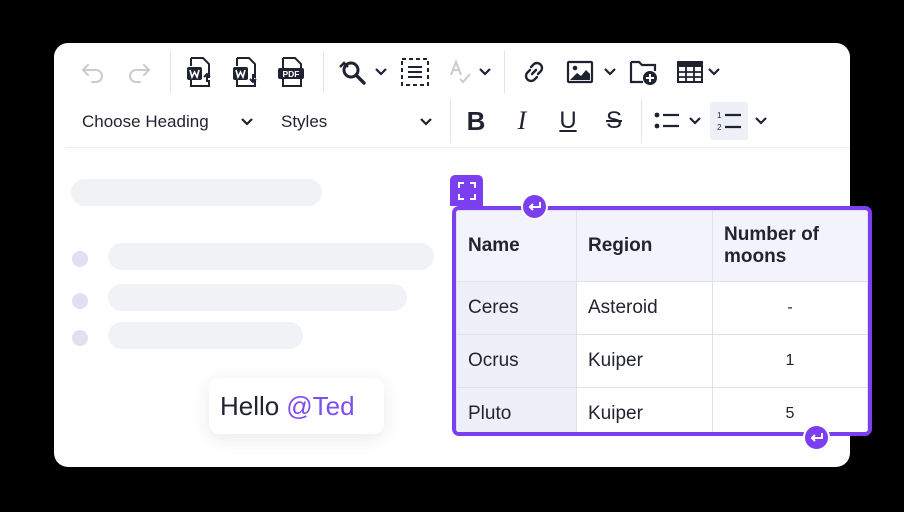 This screenshot has height=512, width=904. I want to click on toolbar-row-2: Choose Heading Styles B I U S 12, so click(452, 121).